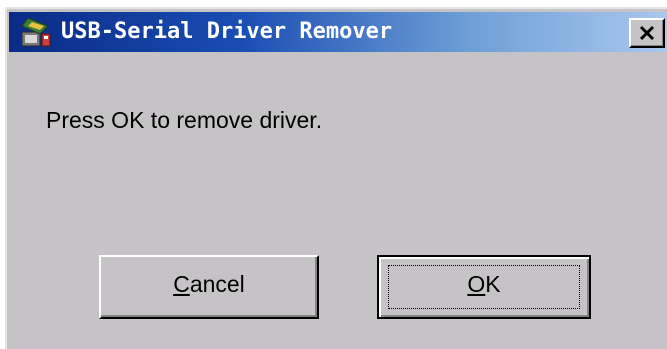  I want to click on cancel-button-label: Cancel, so click(209, 284).